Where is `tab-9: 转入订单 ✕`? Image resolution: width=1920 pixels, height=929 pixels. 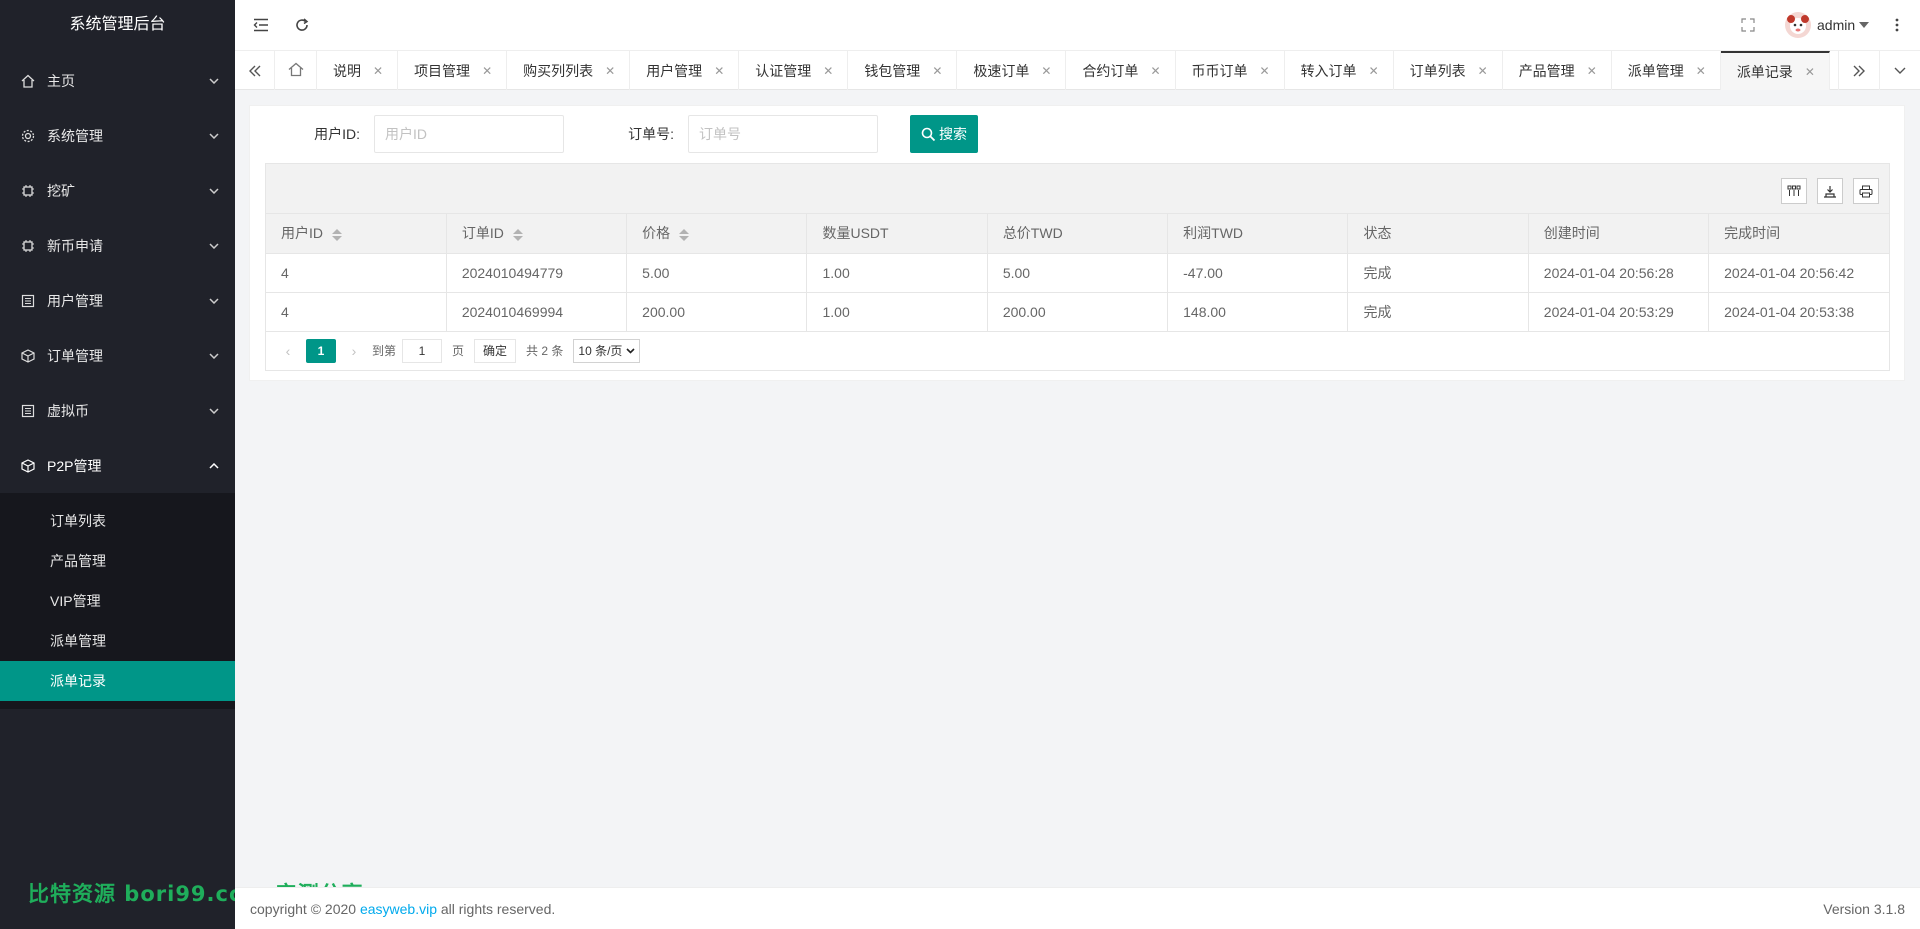 tab-9: 转入订单 ✕ is located at coordinates (1339, 70).